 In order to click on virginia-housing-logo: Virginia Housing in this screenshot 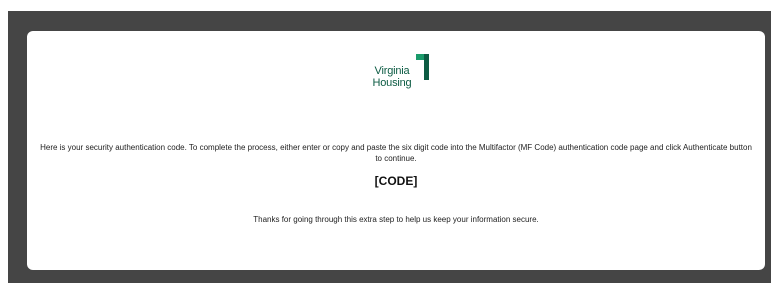, I will do `click(398, 74)`.